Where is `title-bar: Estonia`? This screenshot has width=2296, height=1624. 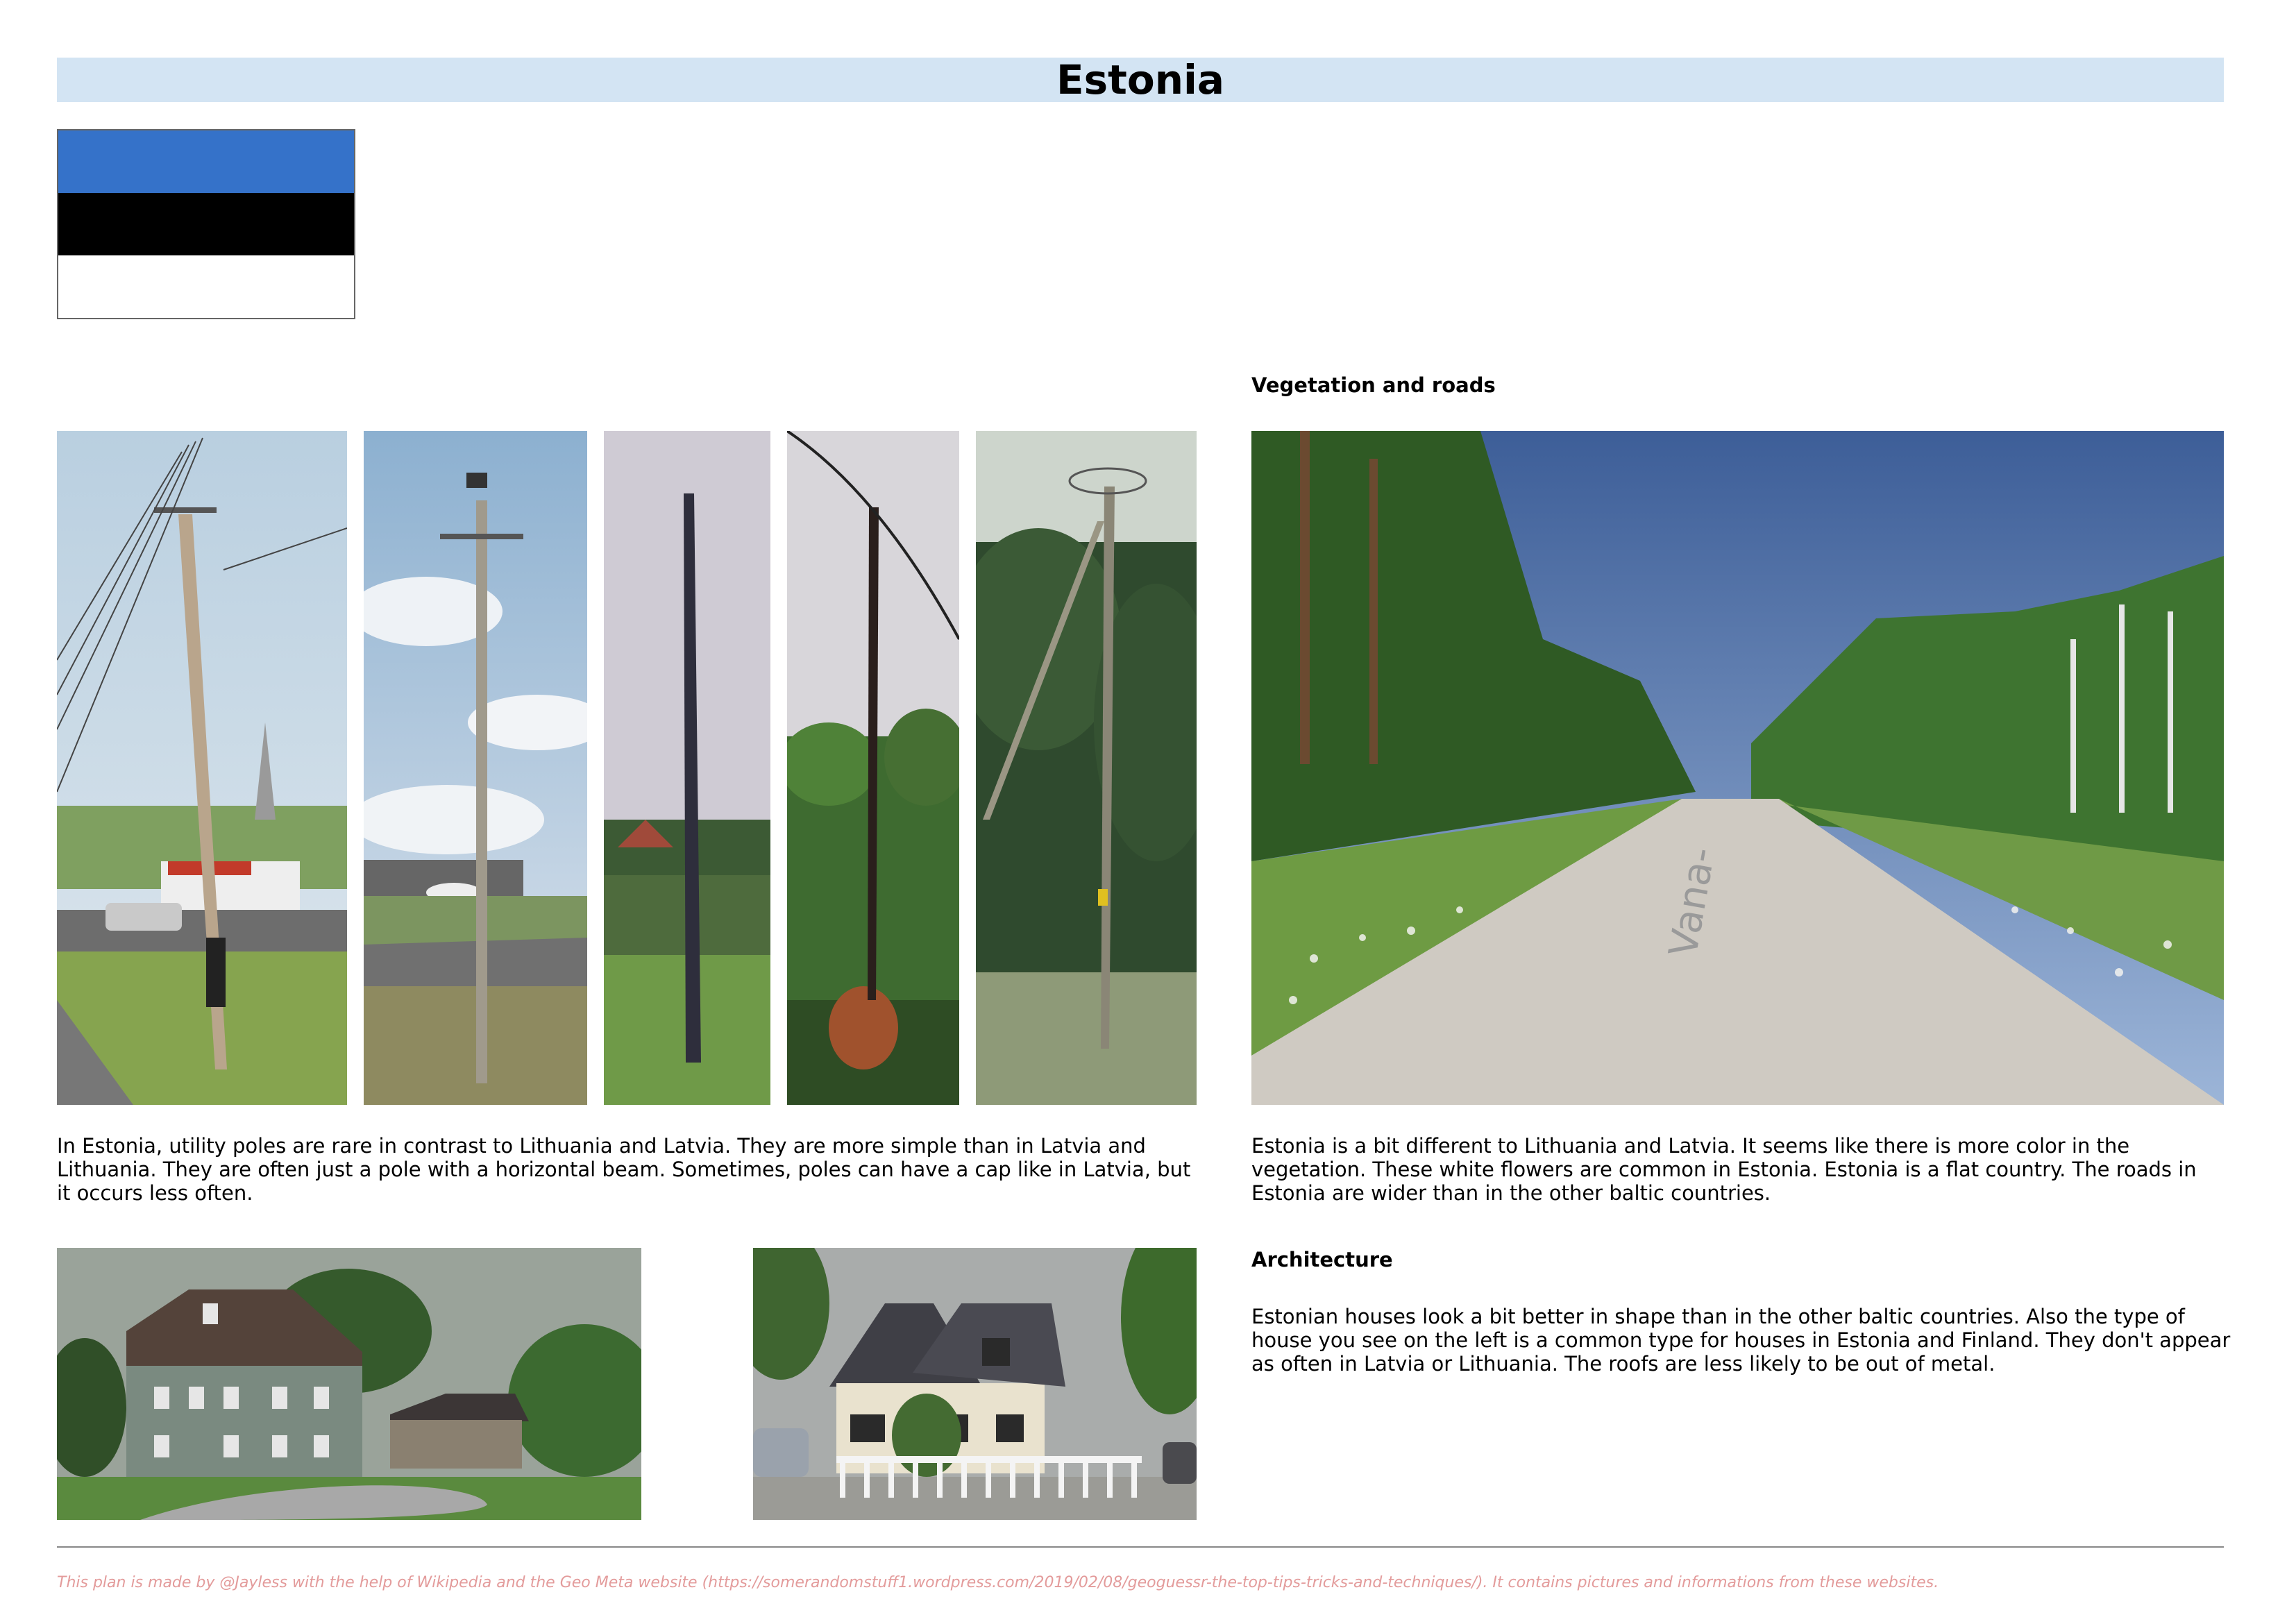 title-bar: Estonia is located at coordinates (1140, 79).